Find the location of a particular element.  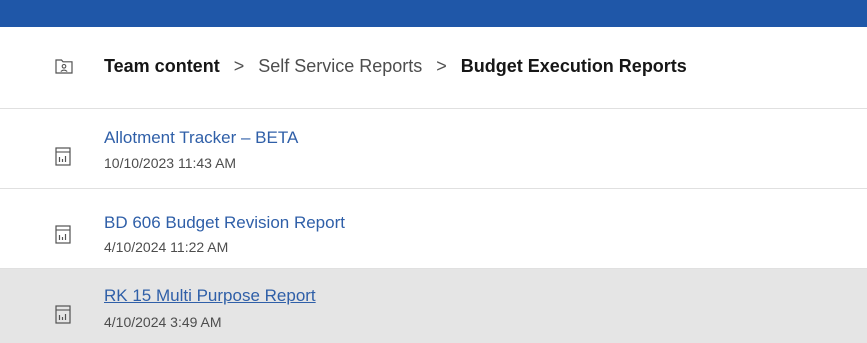

report-link: RK 15 Multi Purpose Report is located at coordinates (210, 296).